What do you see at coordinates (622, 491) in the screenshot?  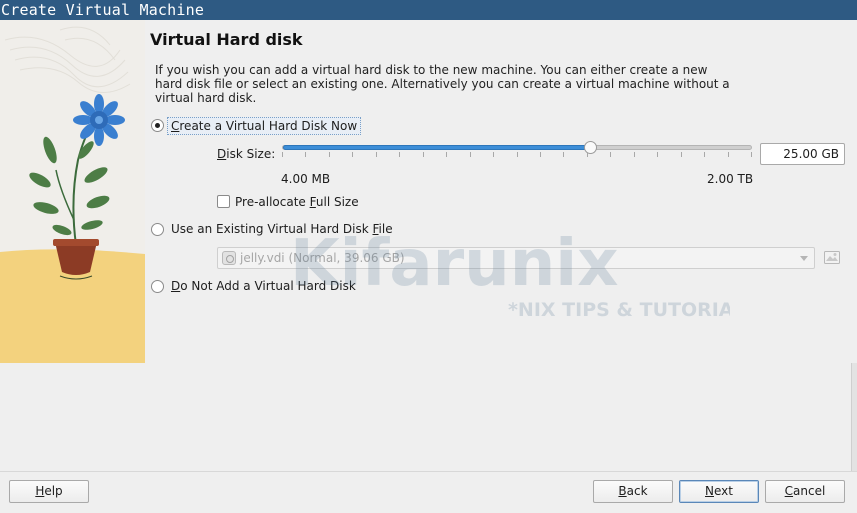 I see `back-button-key: B` at bounding box center [622, 491].